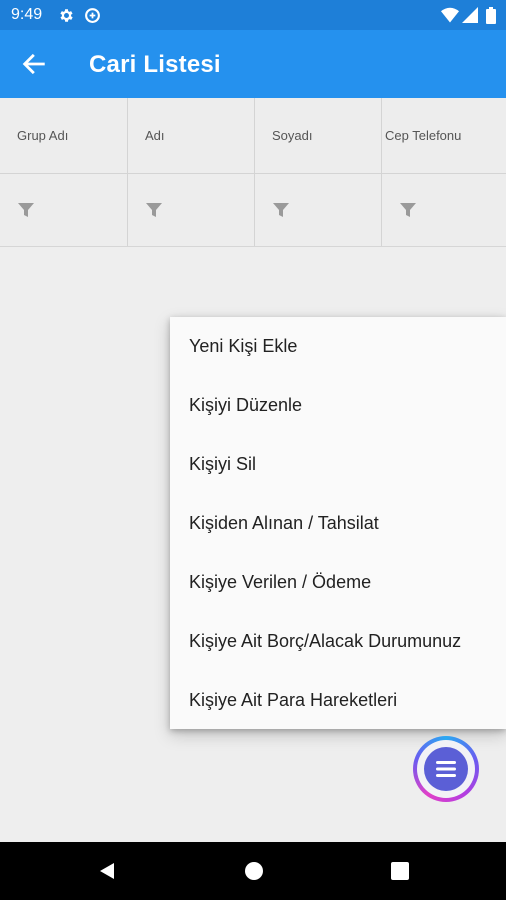  What do you see at coordinates (400, 871) in the screenshot?
I see `recents-square-icon` at bounding box center [400, 871].